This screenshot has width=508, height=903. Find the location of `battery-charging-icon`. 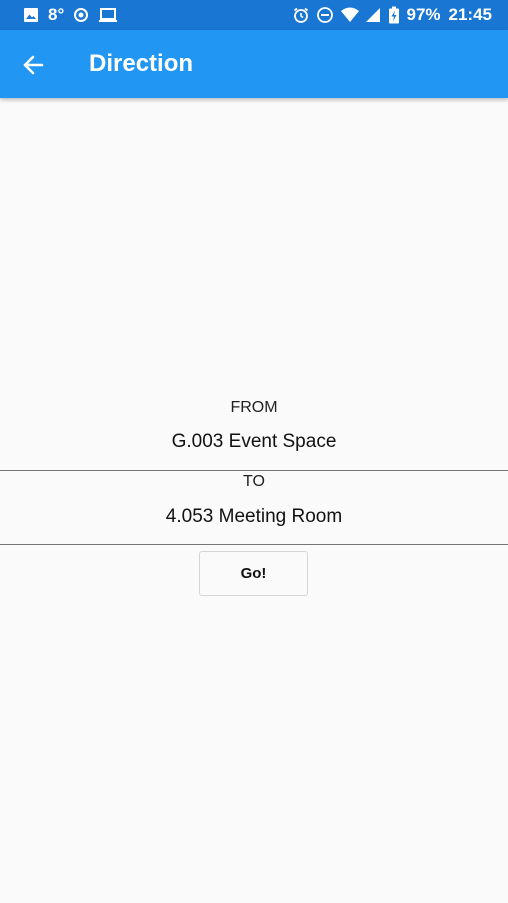

battery-charging-icon is located at coordinates (394, 15).